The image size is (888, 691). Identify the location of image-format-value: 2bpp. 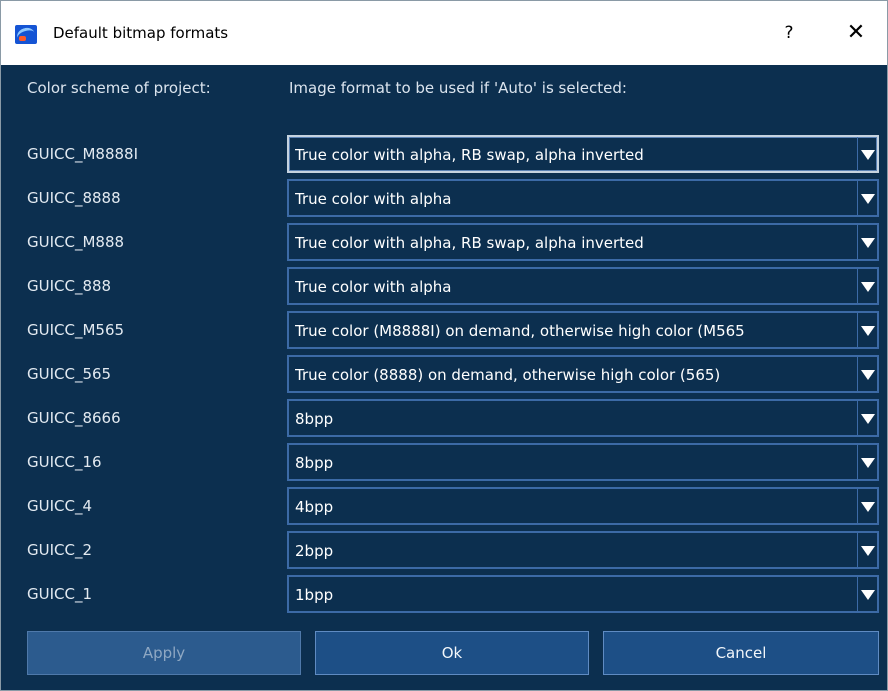
(314, 551).